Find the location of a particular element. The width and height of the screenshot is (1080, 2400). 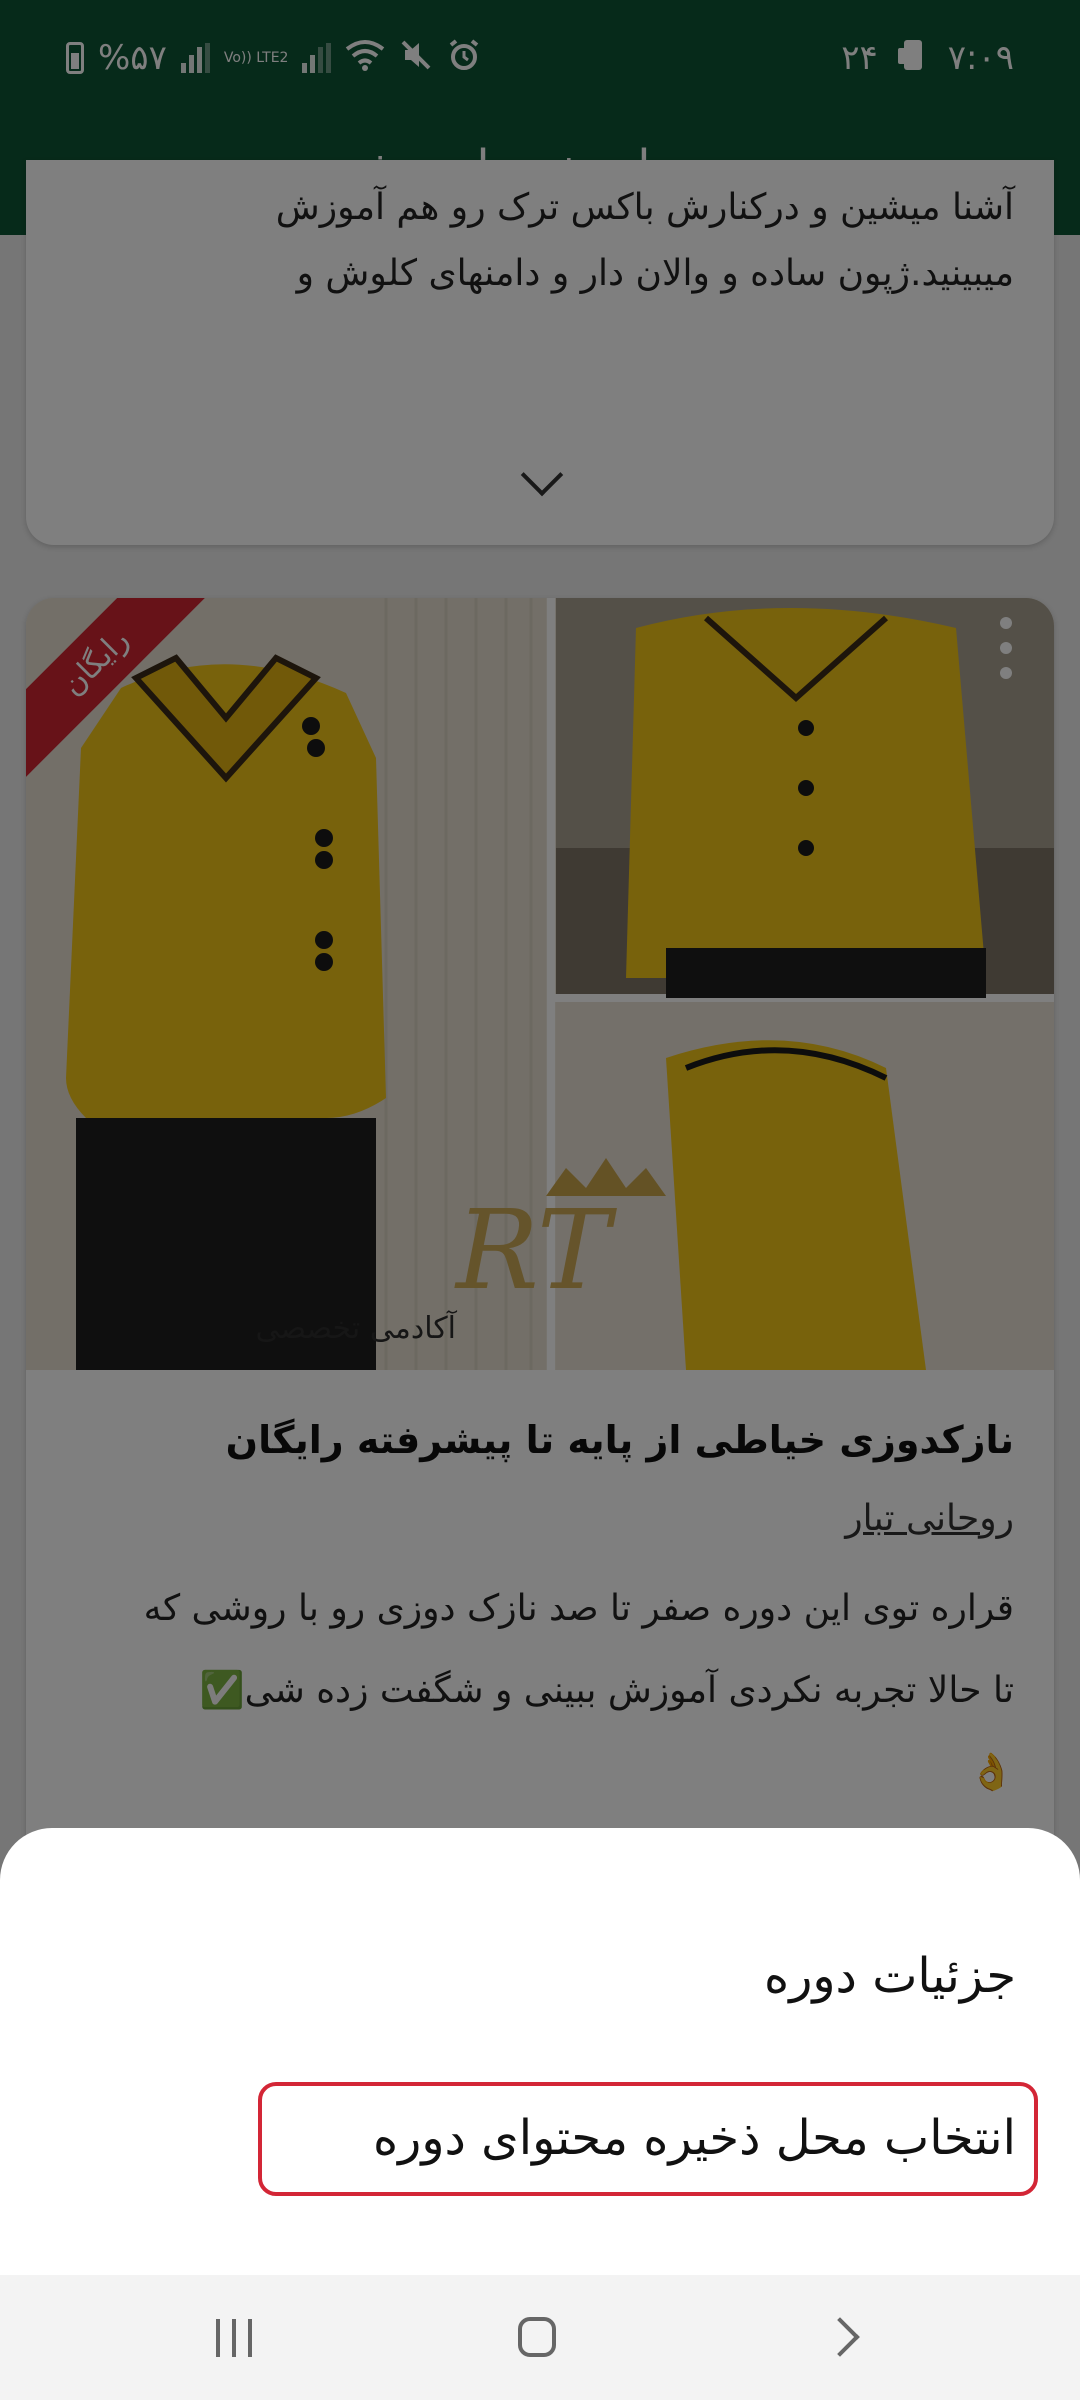

back-icon is located at coordinates (840, 2337).